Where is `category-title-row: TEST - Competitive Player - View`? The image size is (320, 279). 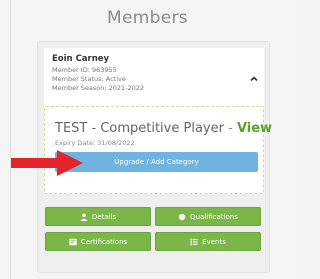 category-title-row: TEST - Competitive Player - View is located at coordinates (163, 128).